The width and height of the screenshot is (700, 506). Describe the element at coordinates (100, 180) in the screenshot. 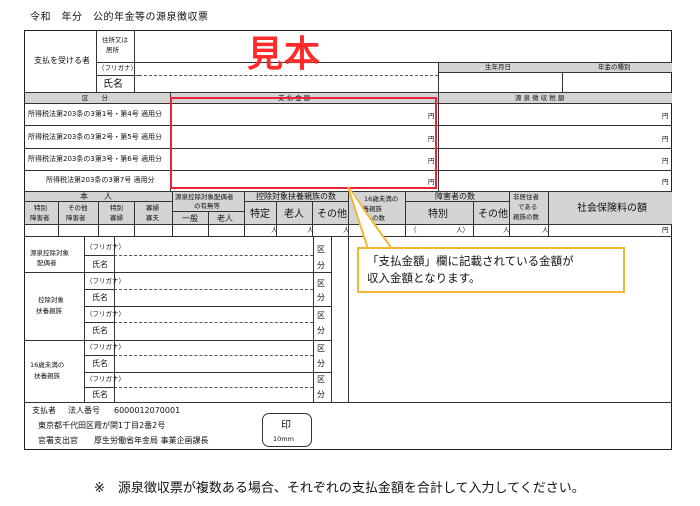

I see `row-label-4: 所得税法第203条の3第7号 適用分` at that location.